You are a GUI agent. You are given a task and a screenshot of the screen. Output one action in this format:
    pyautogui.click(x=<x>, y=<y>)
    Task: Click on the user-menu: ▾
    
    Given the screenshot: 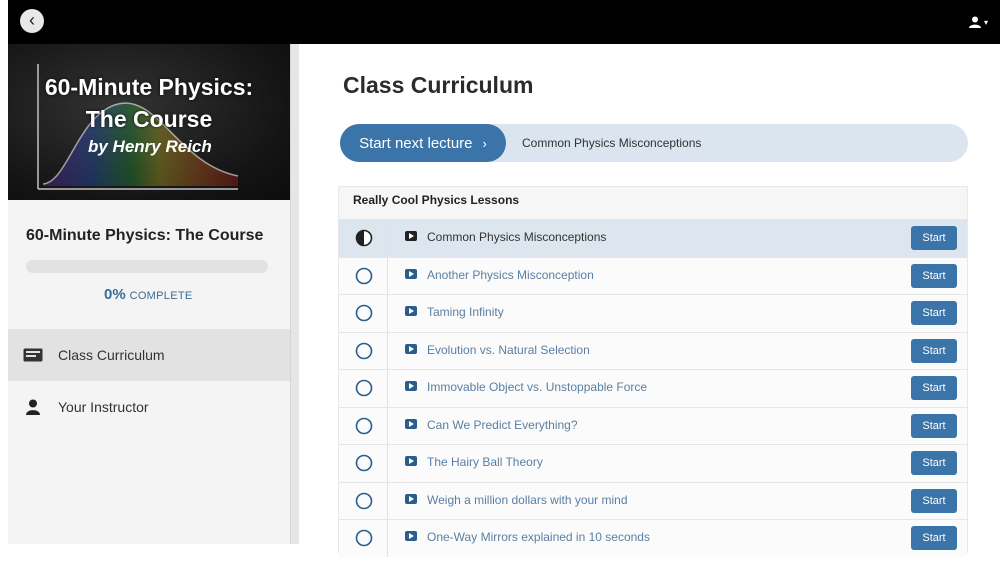 What is the action you would take?
    pyautogui.click(x=978, y=21)
    